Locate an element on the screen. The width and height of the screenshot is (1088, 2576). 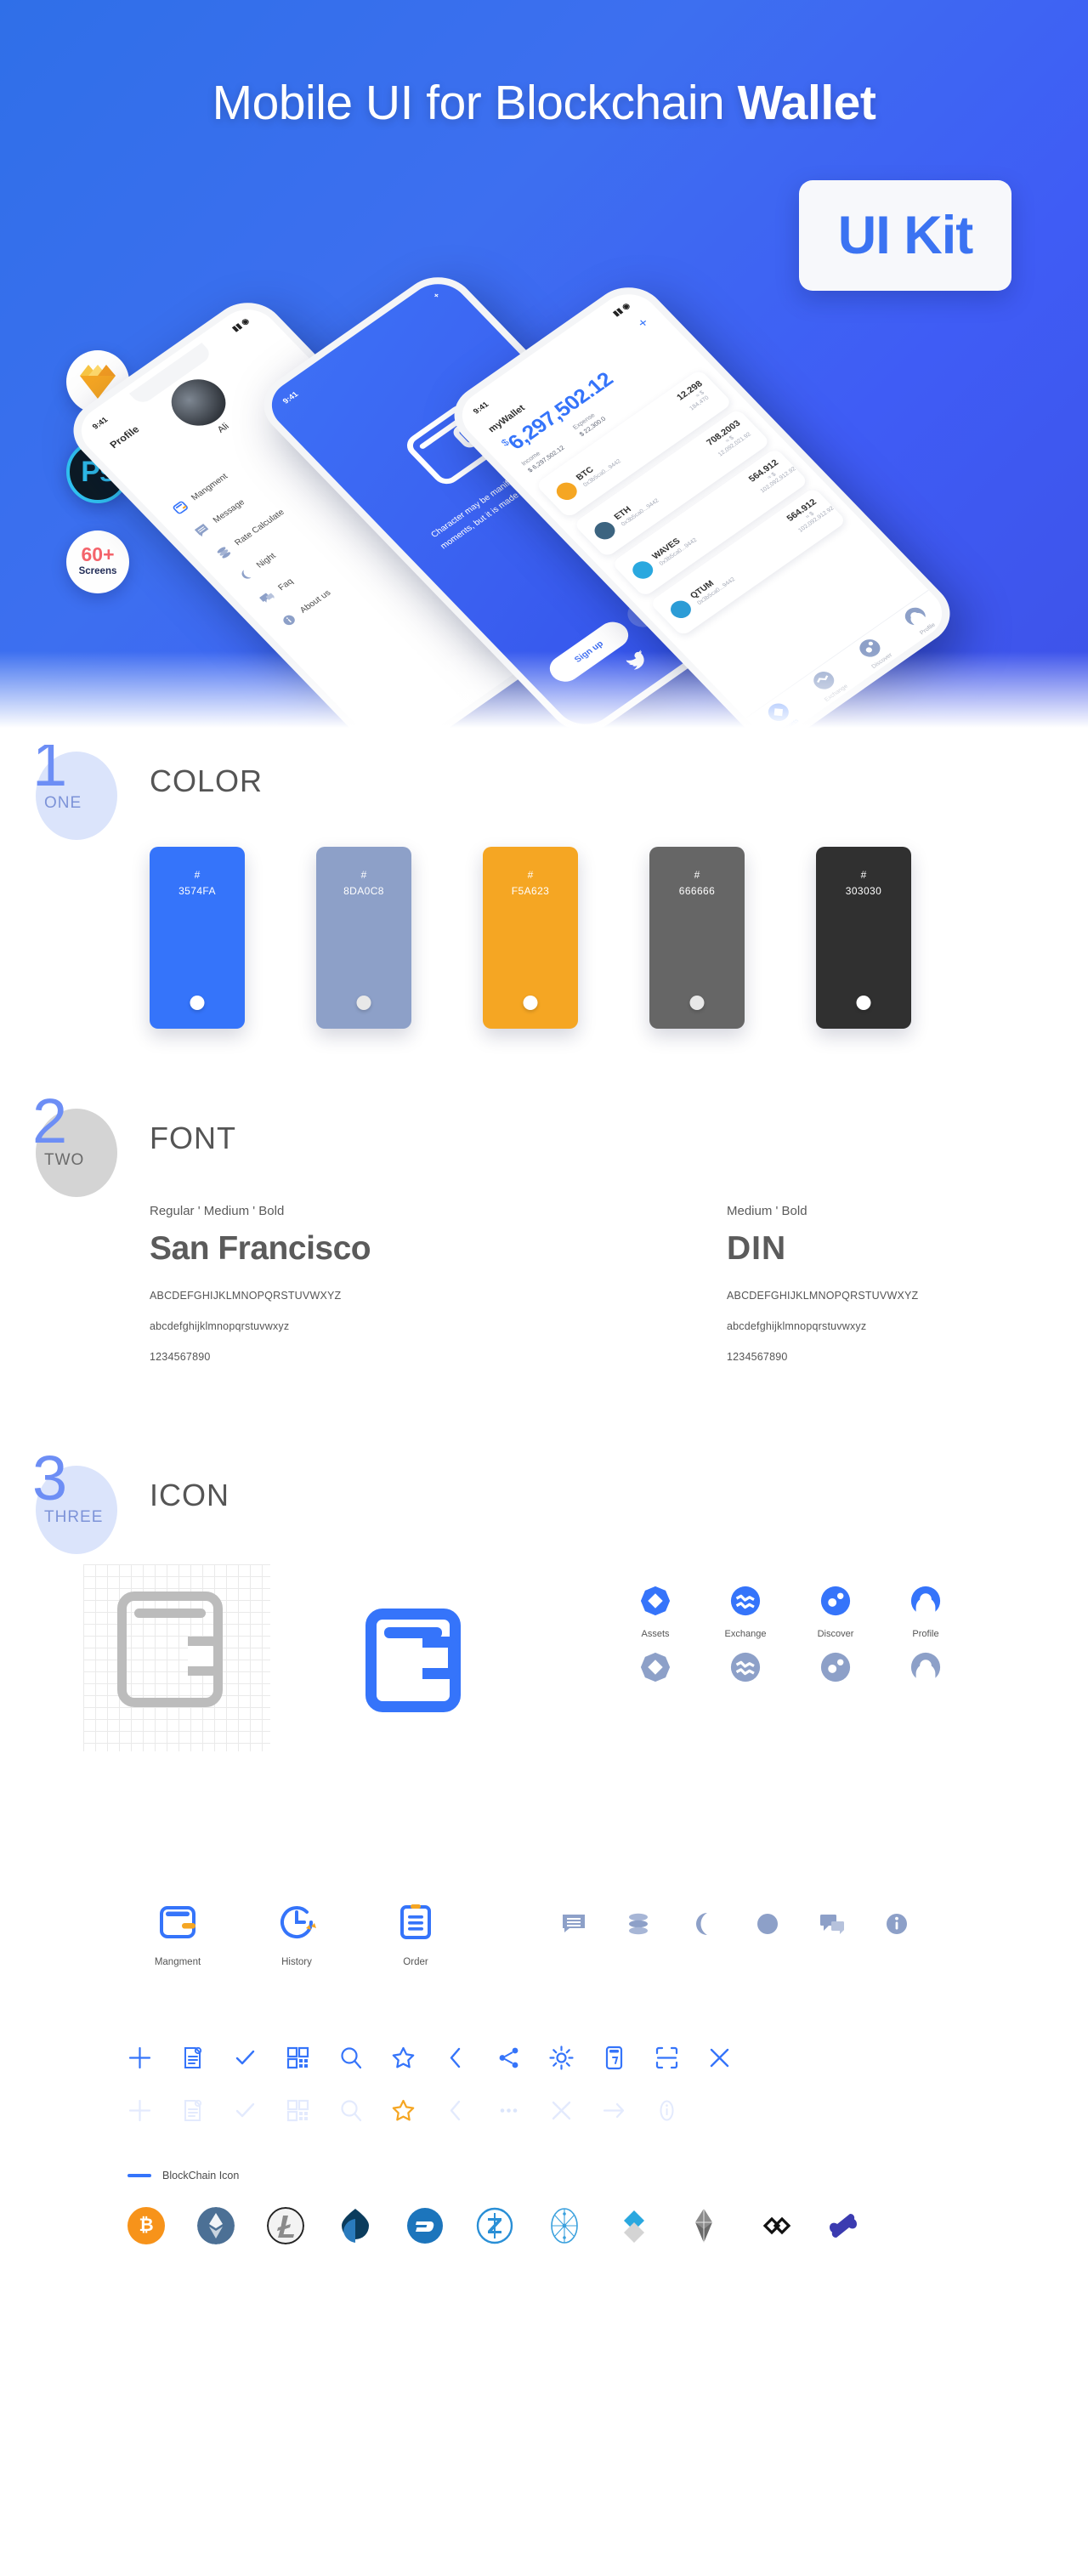
gear-icon is located at coordinates (561, 2058).